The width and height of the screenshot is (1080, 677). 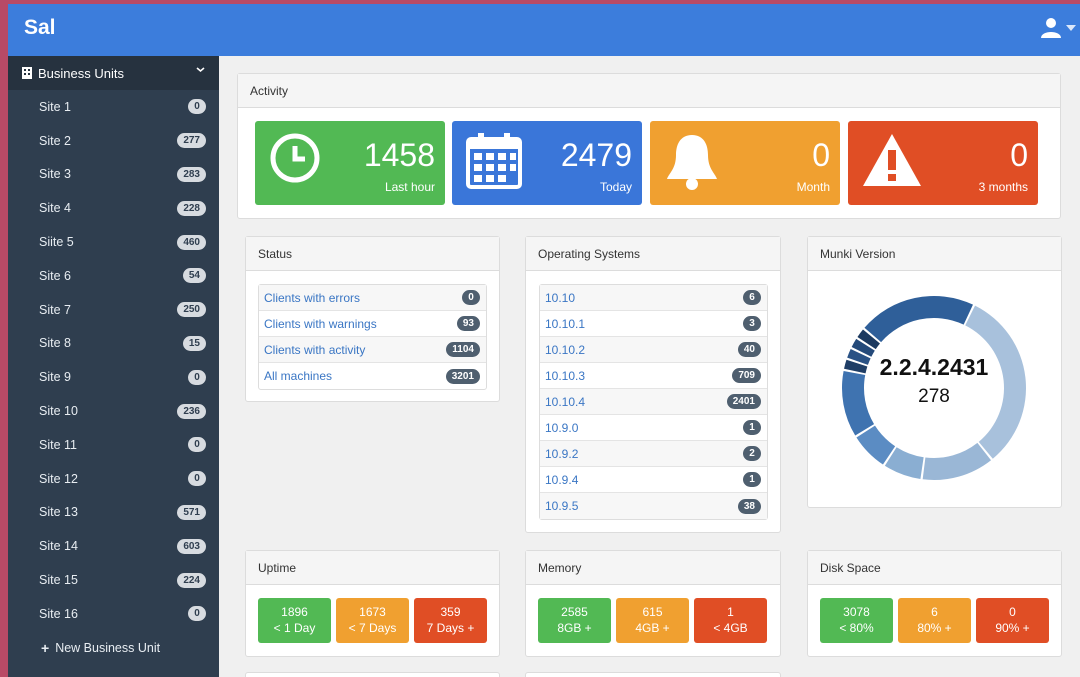 What do you see at coordinates (58, 512) in the screenshot?
I see `sidebar-item-label: Site 13` at bounding box center [58, 512].